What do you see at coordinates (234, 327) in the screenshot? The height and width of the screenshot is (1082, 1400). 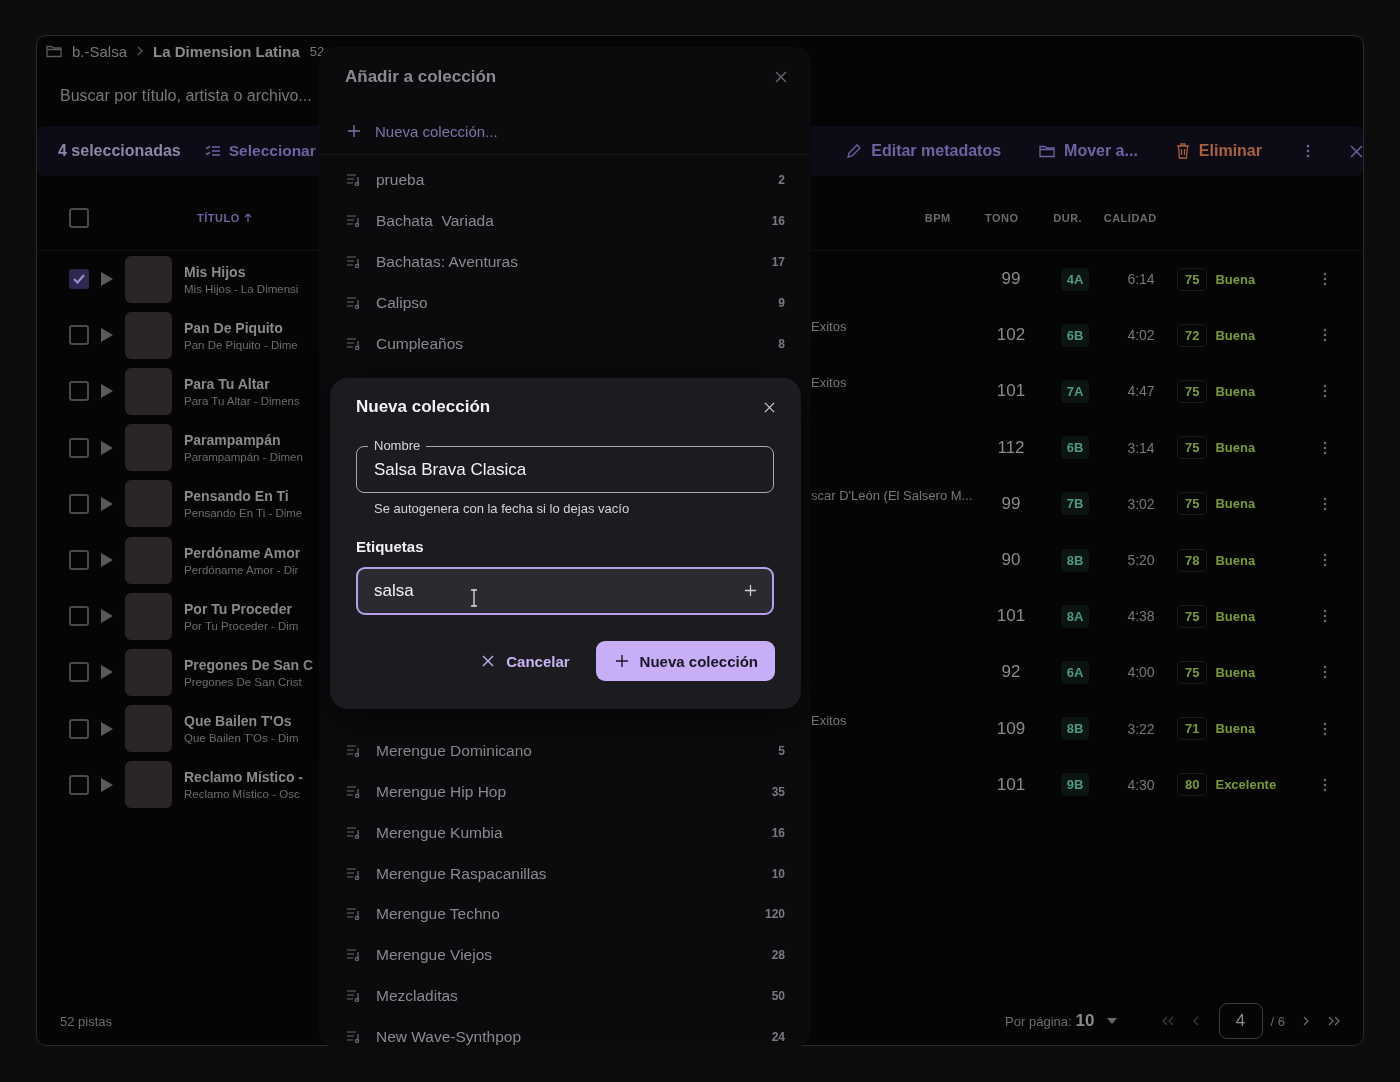 I see `track-title: Pan De Piquito` at bounding box center [234, 327].